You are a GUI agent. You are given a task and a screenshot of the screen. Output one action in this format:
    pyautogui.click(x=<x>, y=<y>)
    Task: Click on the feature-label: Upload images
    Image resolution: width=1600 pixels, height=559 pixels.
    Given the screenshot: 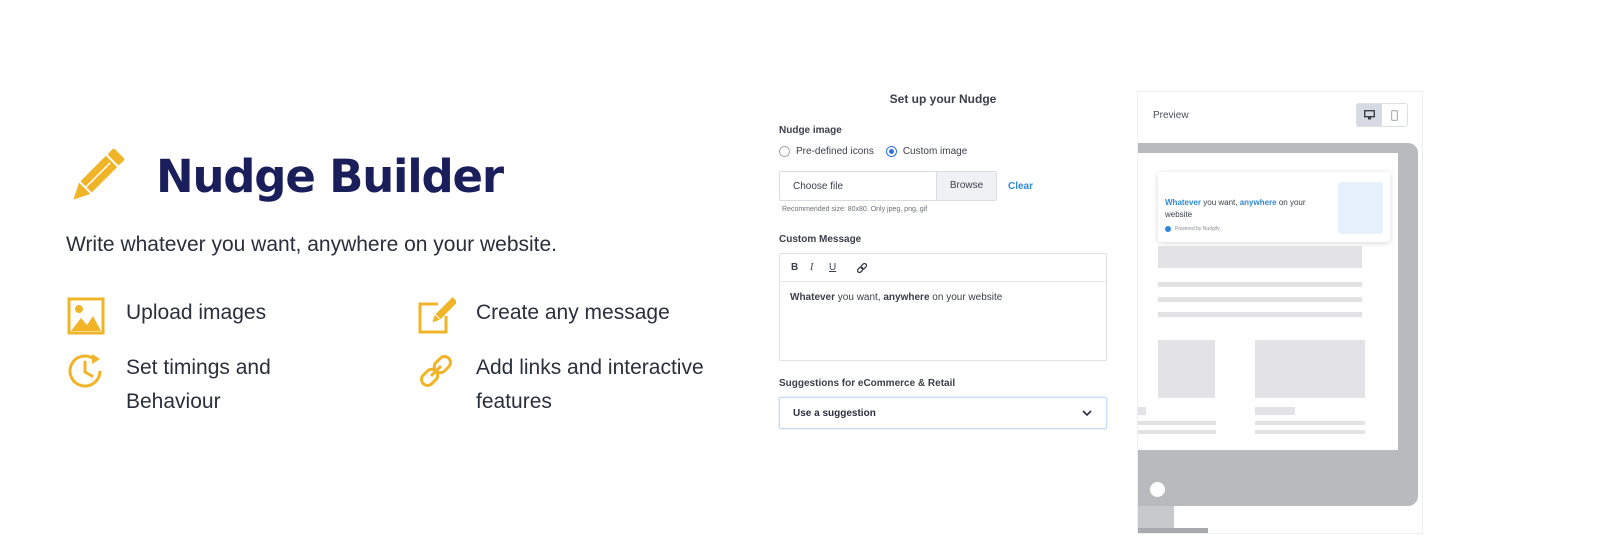 What is the action you would take?
    pyautogui.click(x=196, y=312)
    